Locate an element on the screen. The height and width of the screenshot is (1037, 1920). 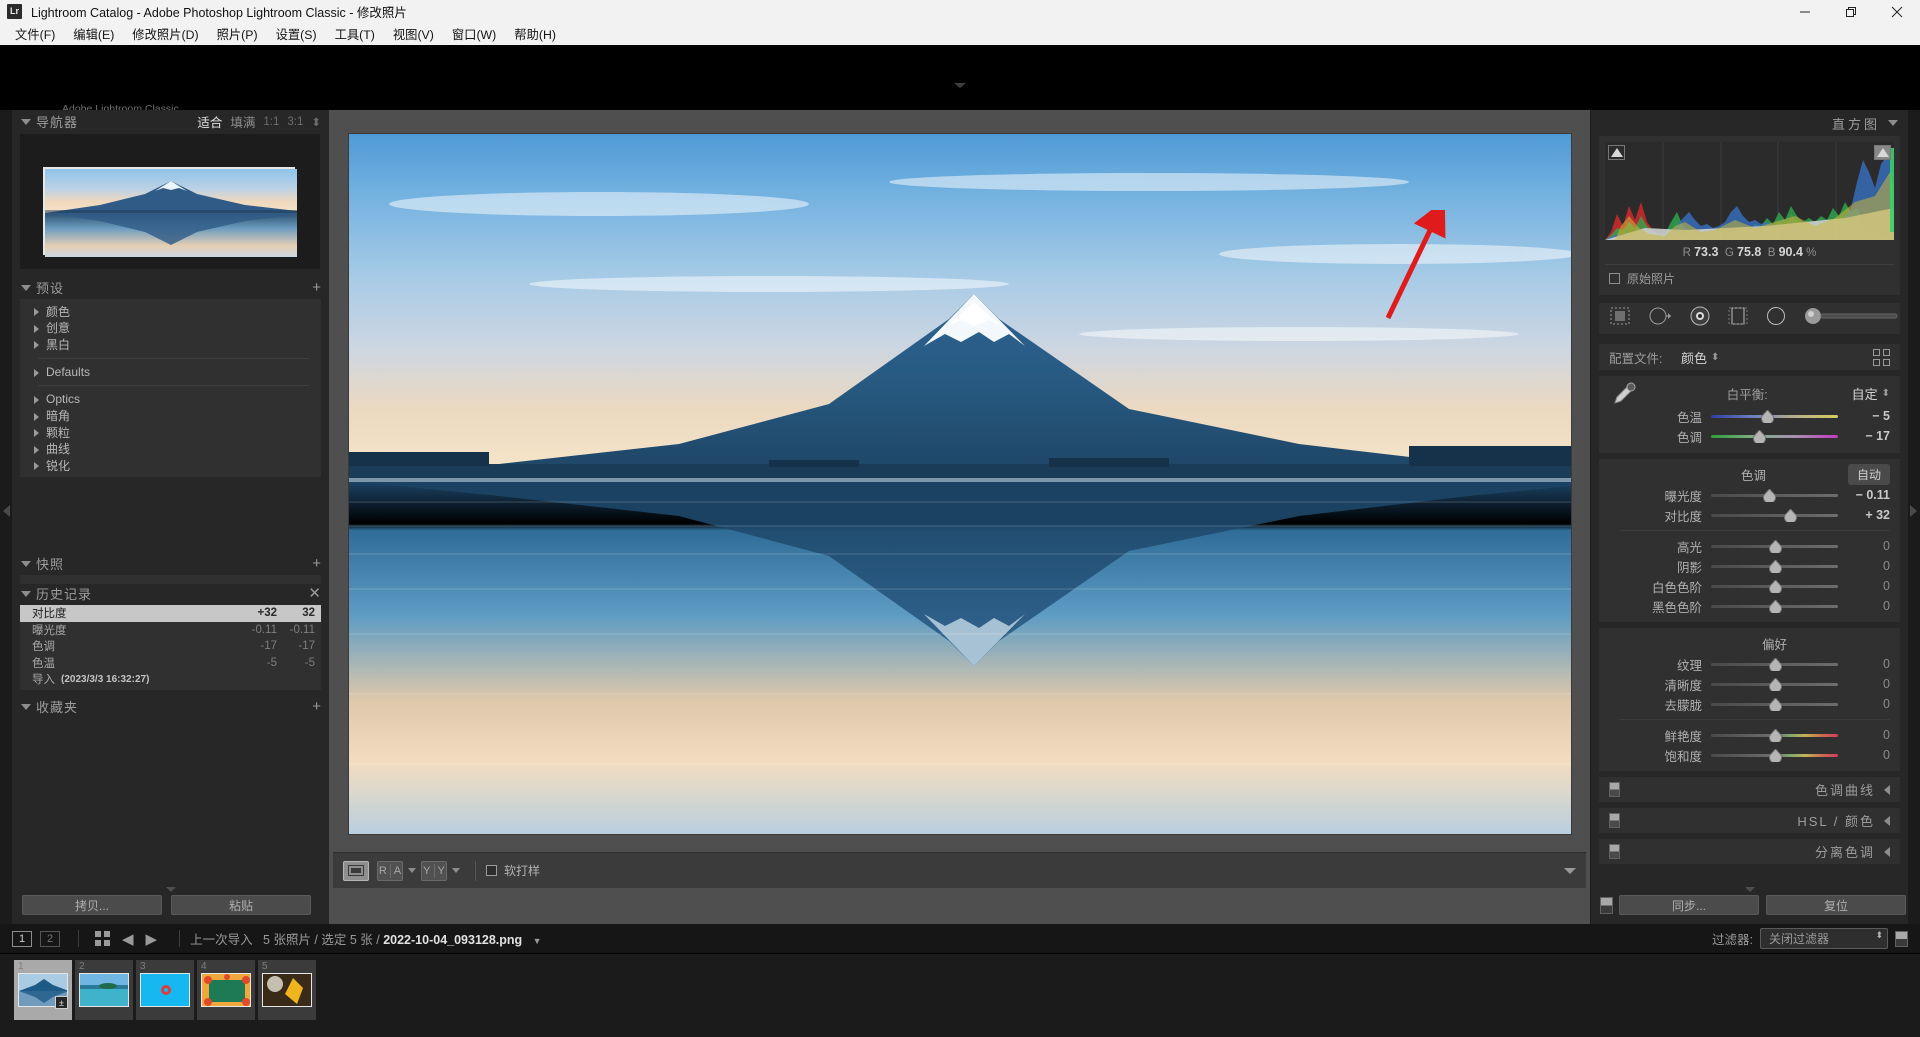
red-eye-icon is located at coordinates (1700, 318).